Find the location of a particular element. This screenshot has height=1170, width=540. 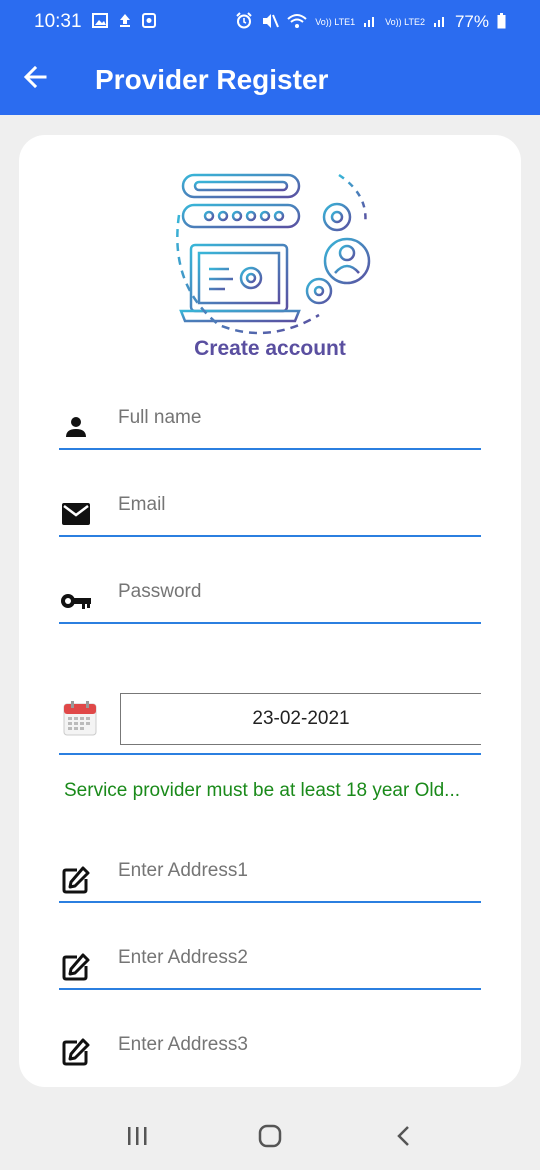

page-title: Provider Register is located at coordinates (212, 79).